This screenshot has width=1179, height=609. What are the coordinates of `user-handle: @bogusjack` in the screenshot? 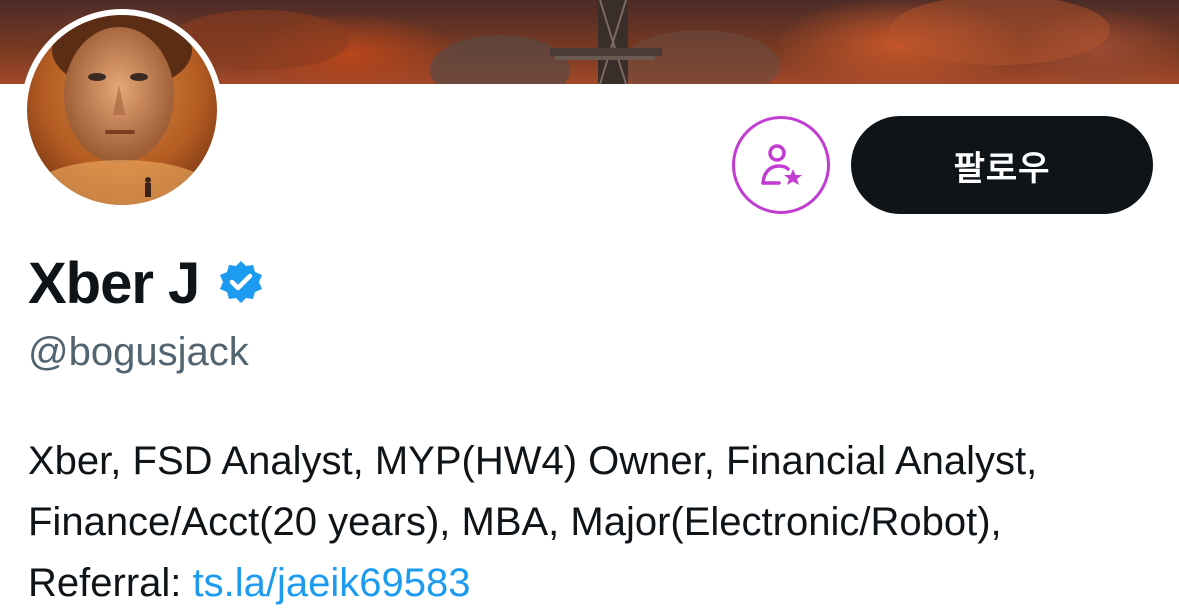 It's located at (138, 352).